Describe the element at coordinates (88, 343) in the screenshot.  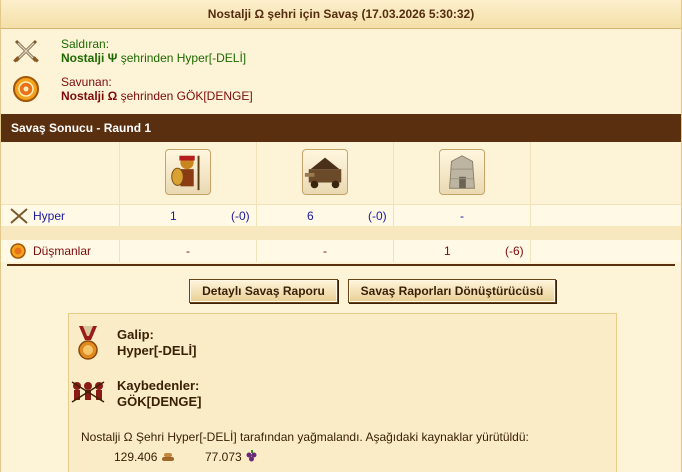
I see `medal-icon` at that location.